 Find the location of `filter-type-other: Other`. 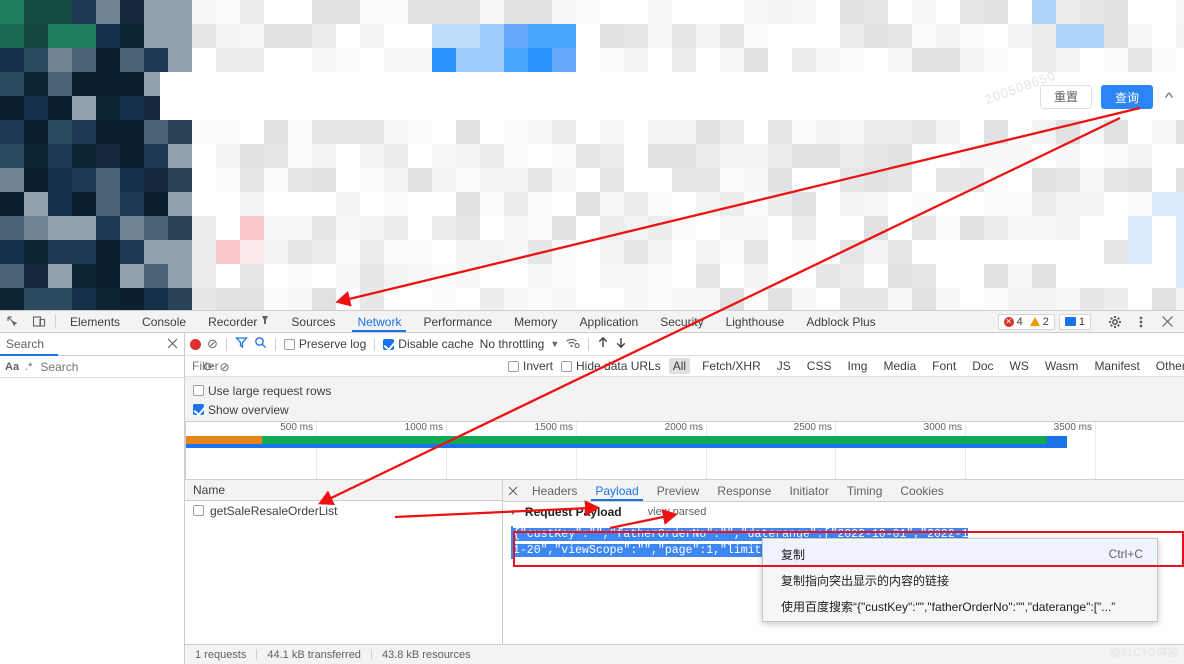

filter-type-other: Other is located at coordinates (1168, 366).